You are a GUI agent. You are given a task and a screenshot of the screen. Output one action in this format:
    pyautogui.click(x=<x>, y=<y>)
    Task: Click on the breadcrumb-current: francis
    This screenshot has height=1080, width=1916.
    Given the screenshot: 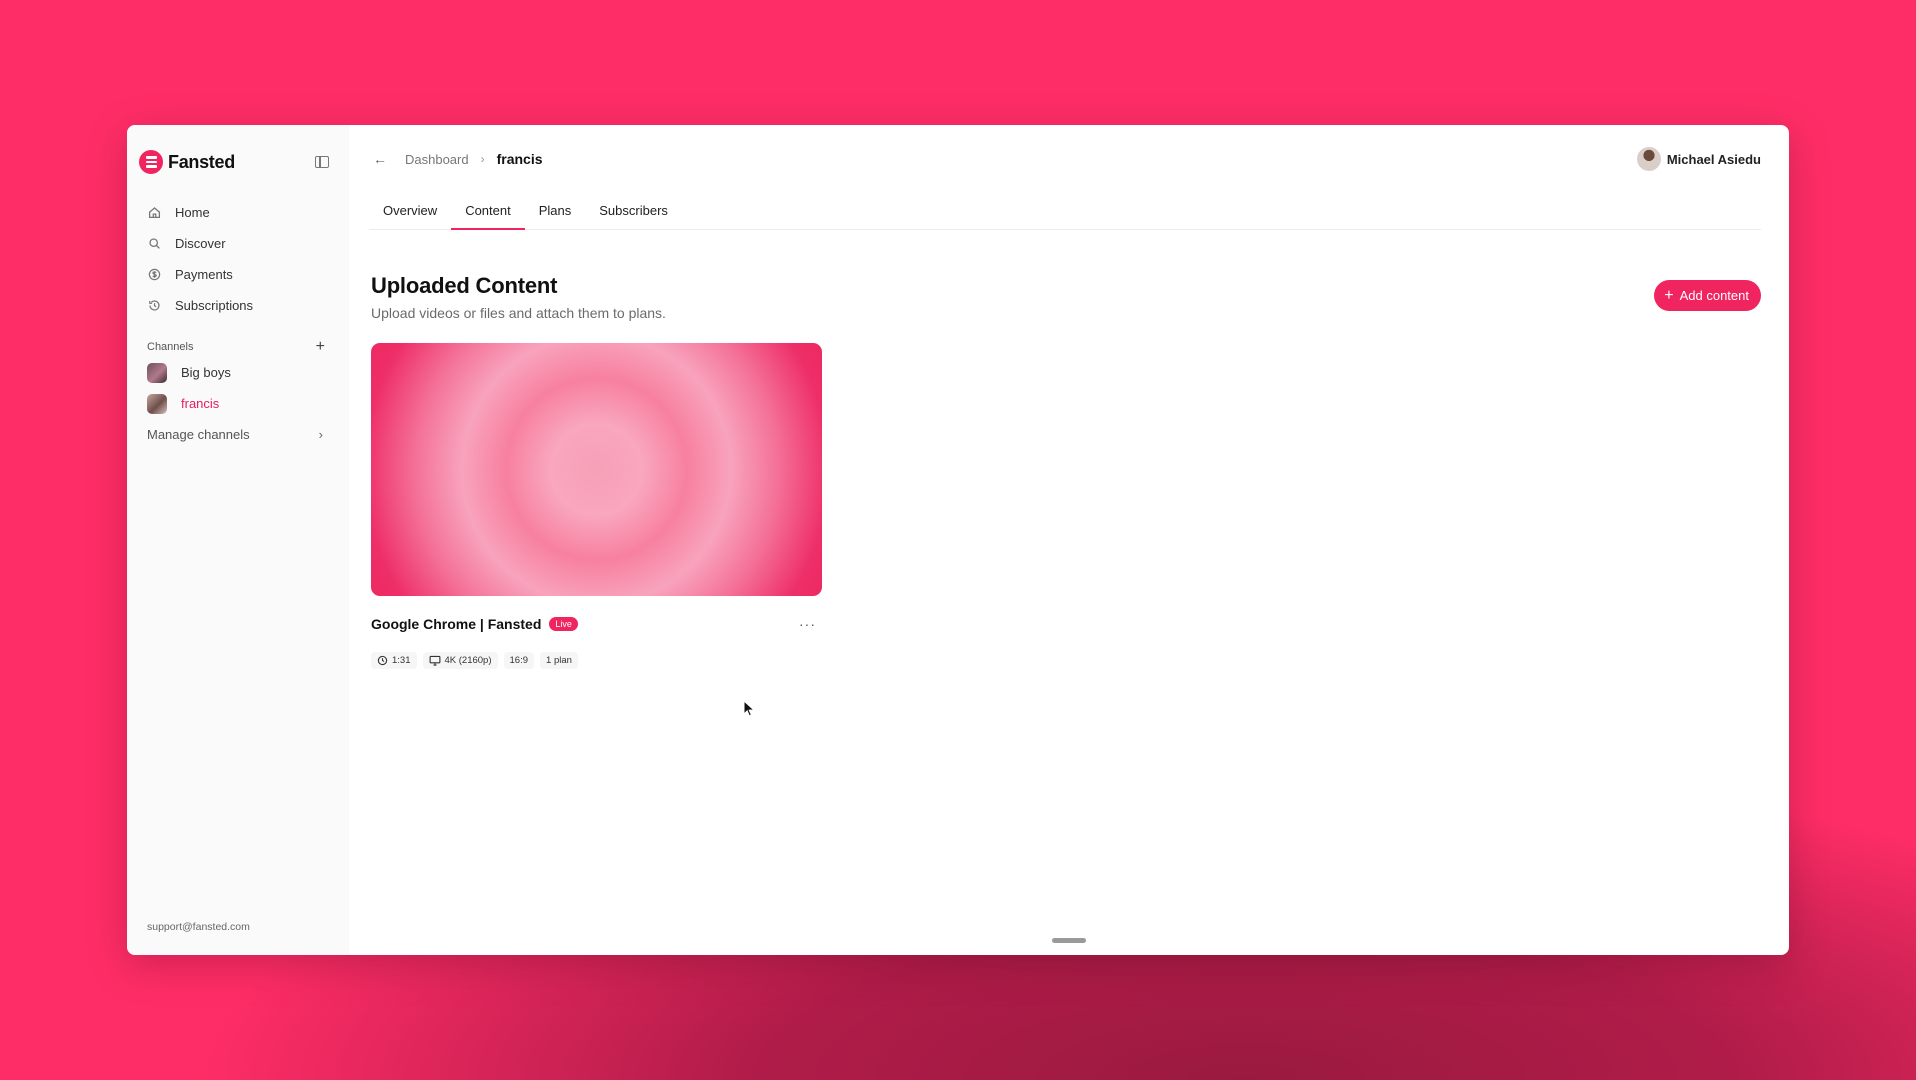 What is the action you would take?
    pyautogui.click(x=519, y=159)
    